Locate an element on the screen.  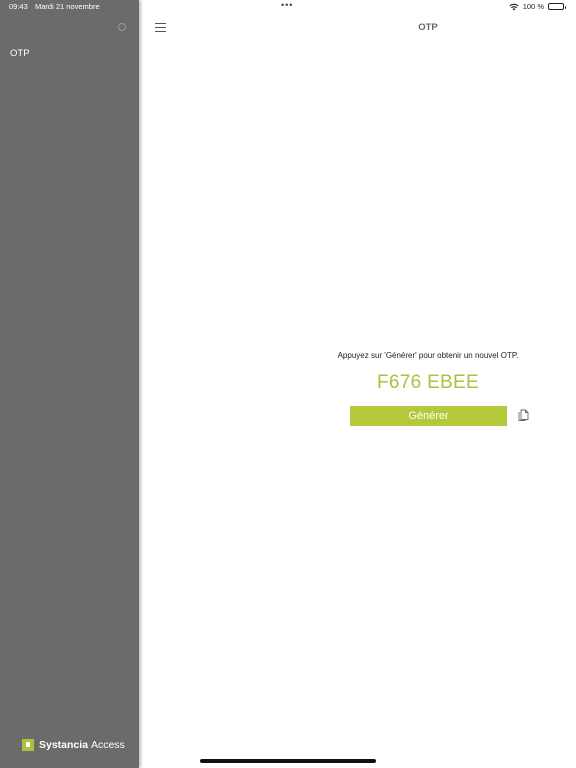
brand-name: Systancia is located at coordinates (64, 745).